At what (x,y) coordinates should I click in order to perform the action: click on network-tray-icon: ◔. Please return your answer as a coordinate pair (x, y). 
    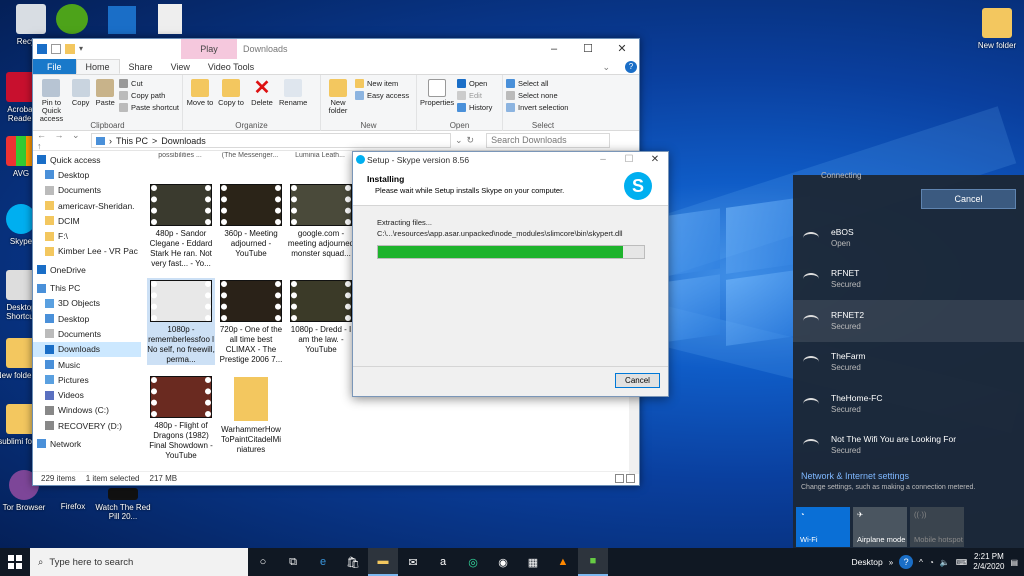
    Looking at the image, I should click on (931, 562).